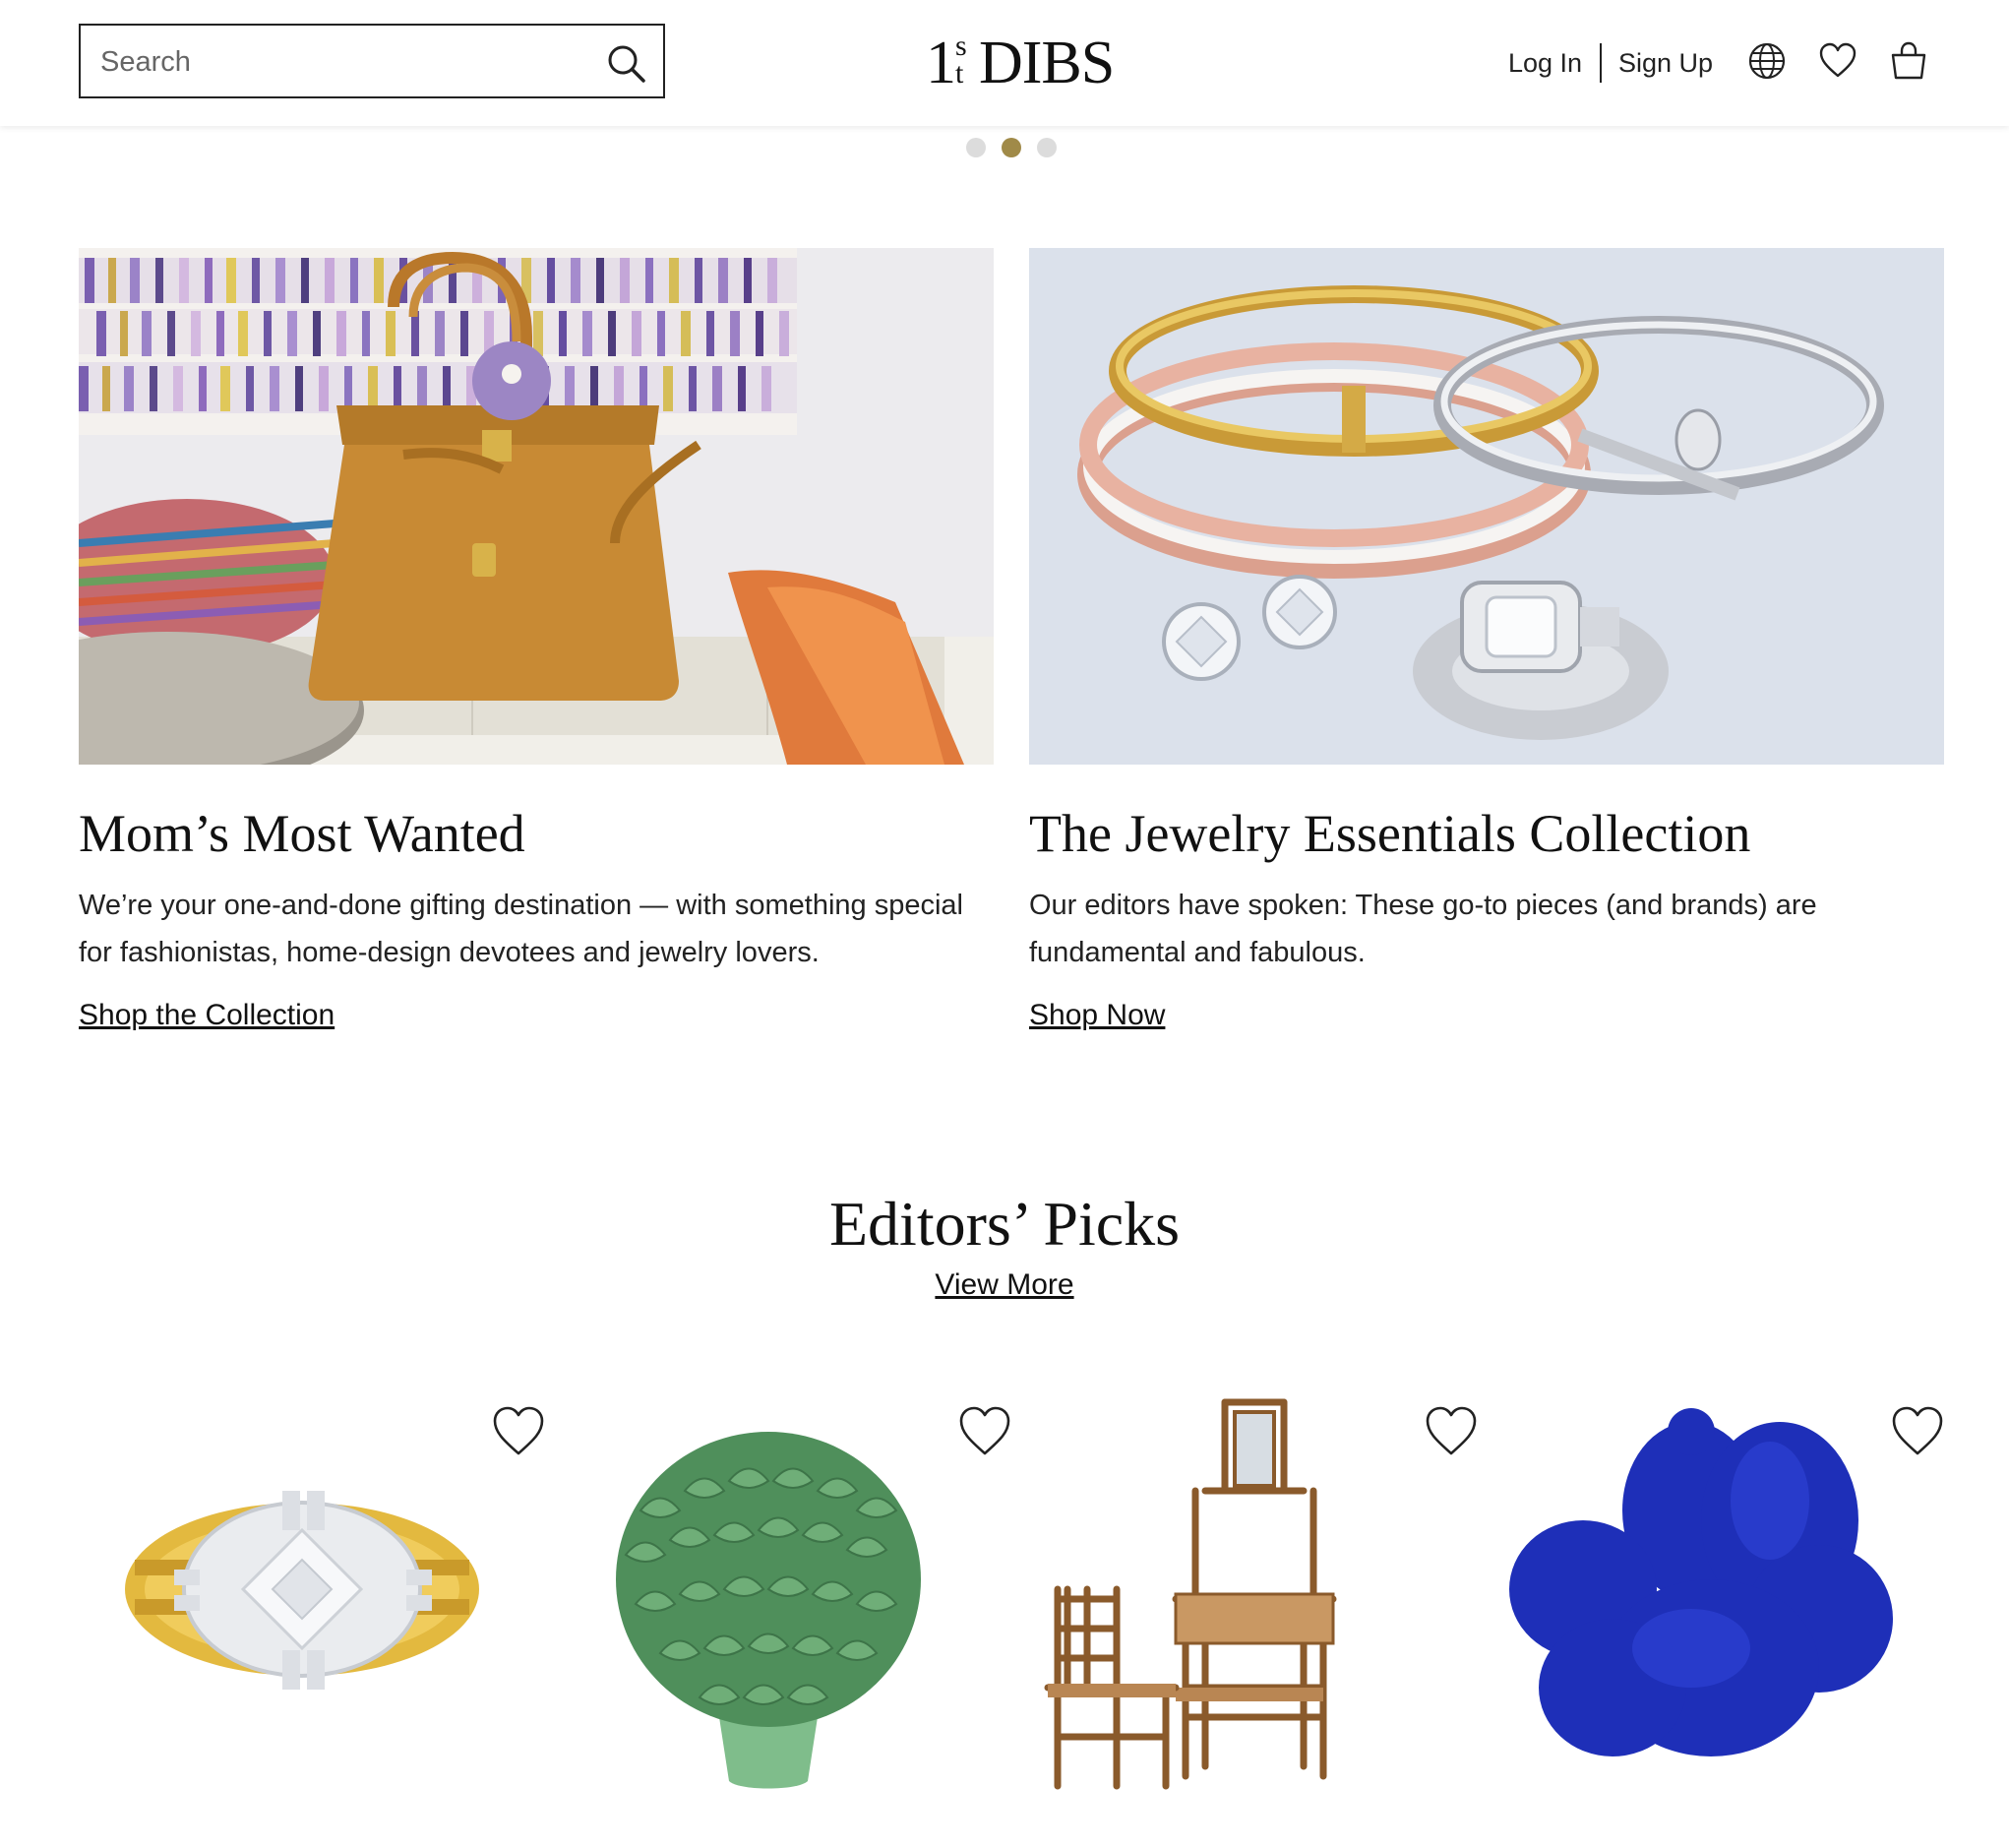  I want to click on site-logo: 1 s t DIBS, so click(1020, 63).